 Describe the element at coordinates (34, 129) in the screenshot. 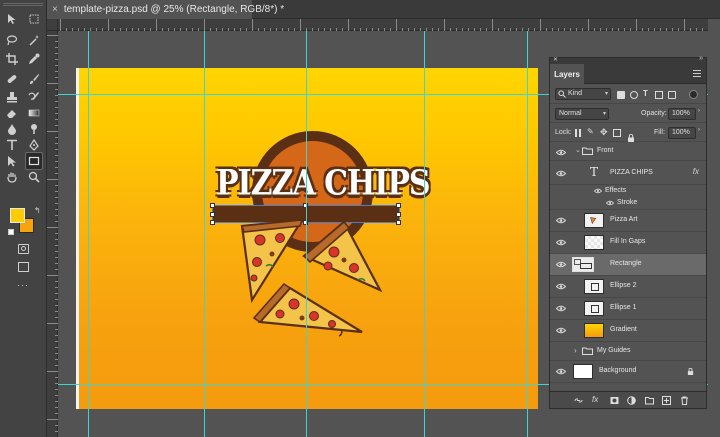

I see `dodge-icon` at that location.